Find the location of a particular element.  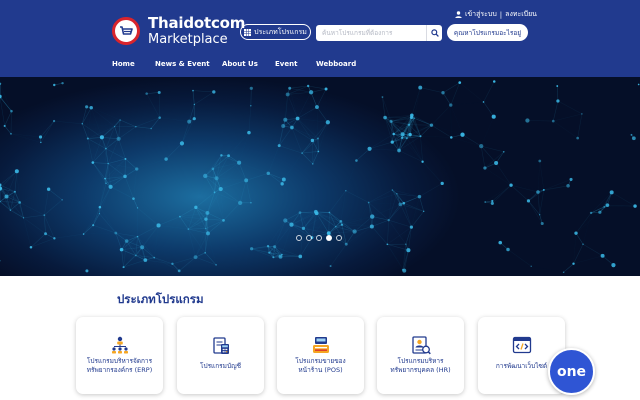

search-icon is located at coordinates (434, 33).